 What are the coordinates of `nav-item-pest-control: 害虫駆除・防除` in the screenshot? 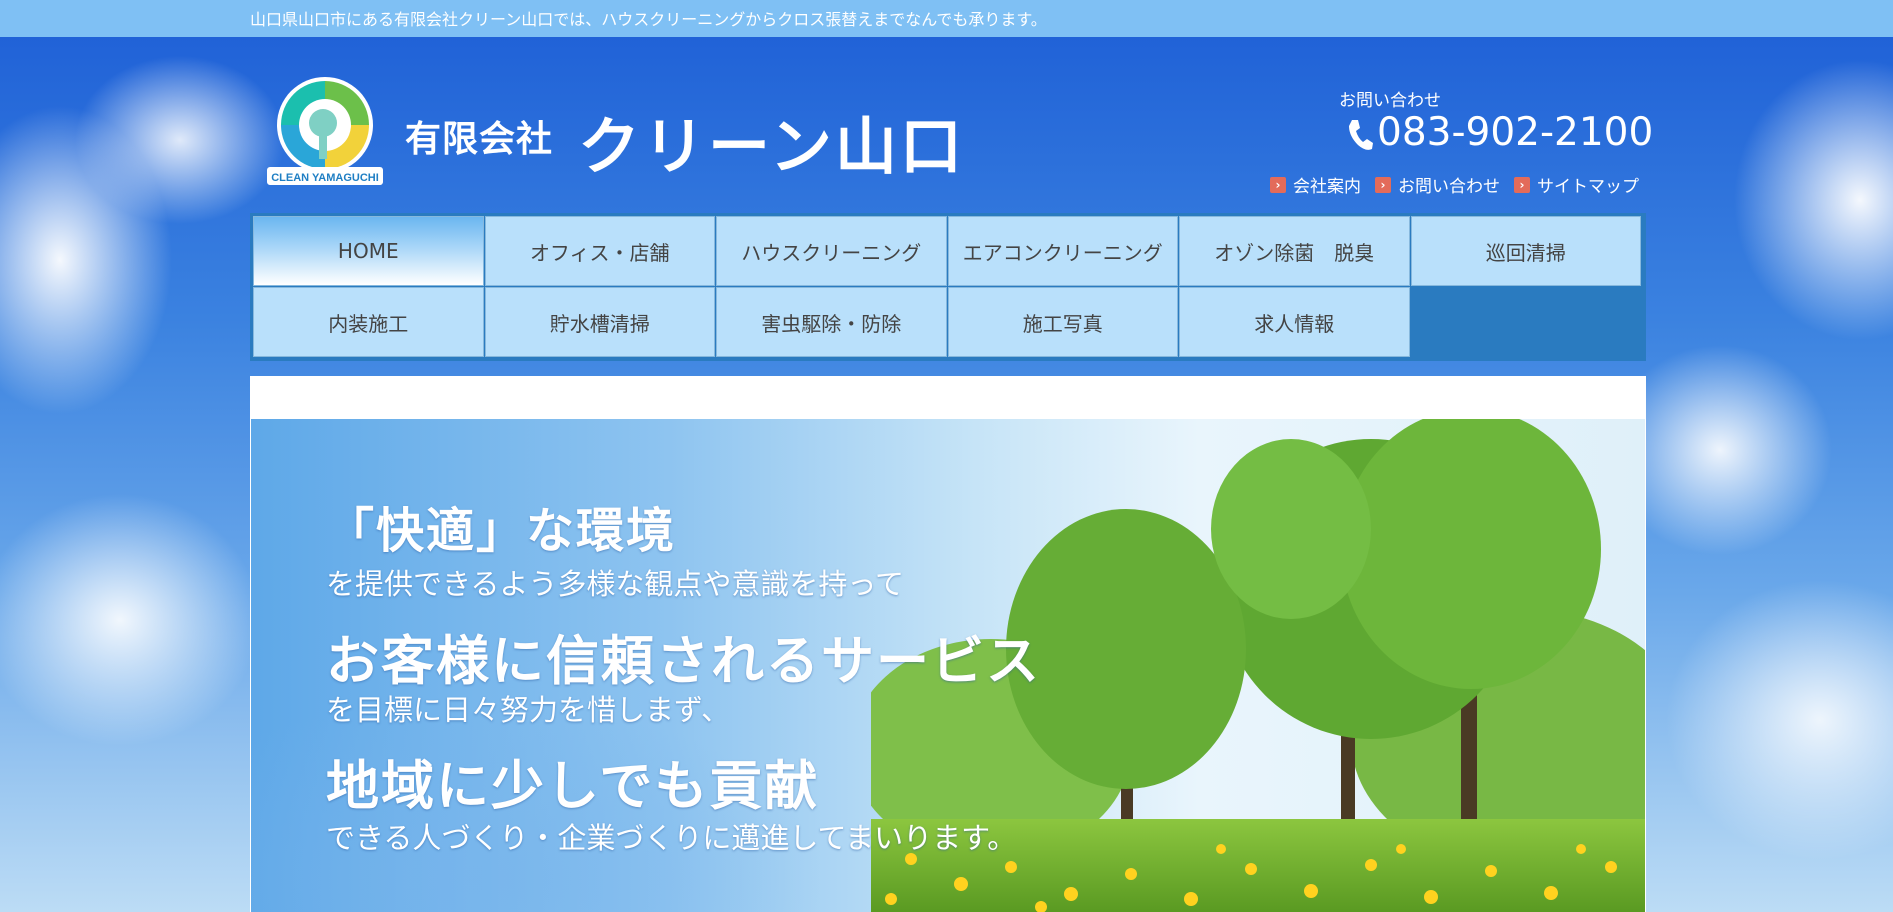 It's located at (831, 322).